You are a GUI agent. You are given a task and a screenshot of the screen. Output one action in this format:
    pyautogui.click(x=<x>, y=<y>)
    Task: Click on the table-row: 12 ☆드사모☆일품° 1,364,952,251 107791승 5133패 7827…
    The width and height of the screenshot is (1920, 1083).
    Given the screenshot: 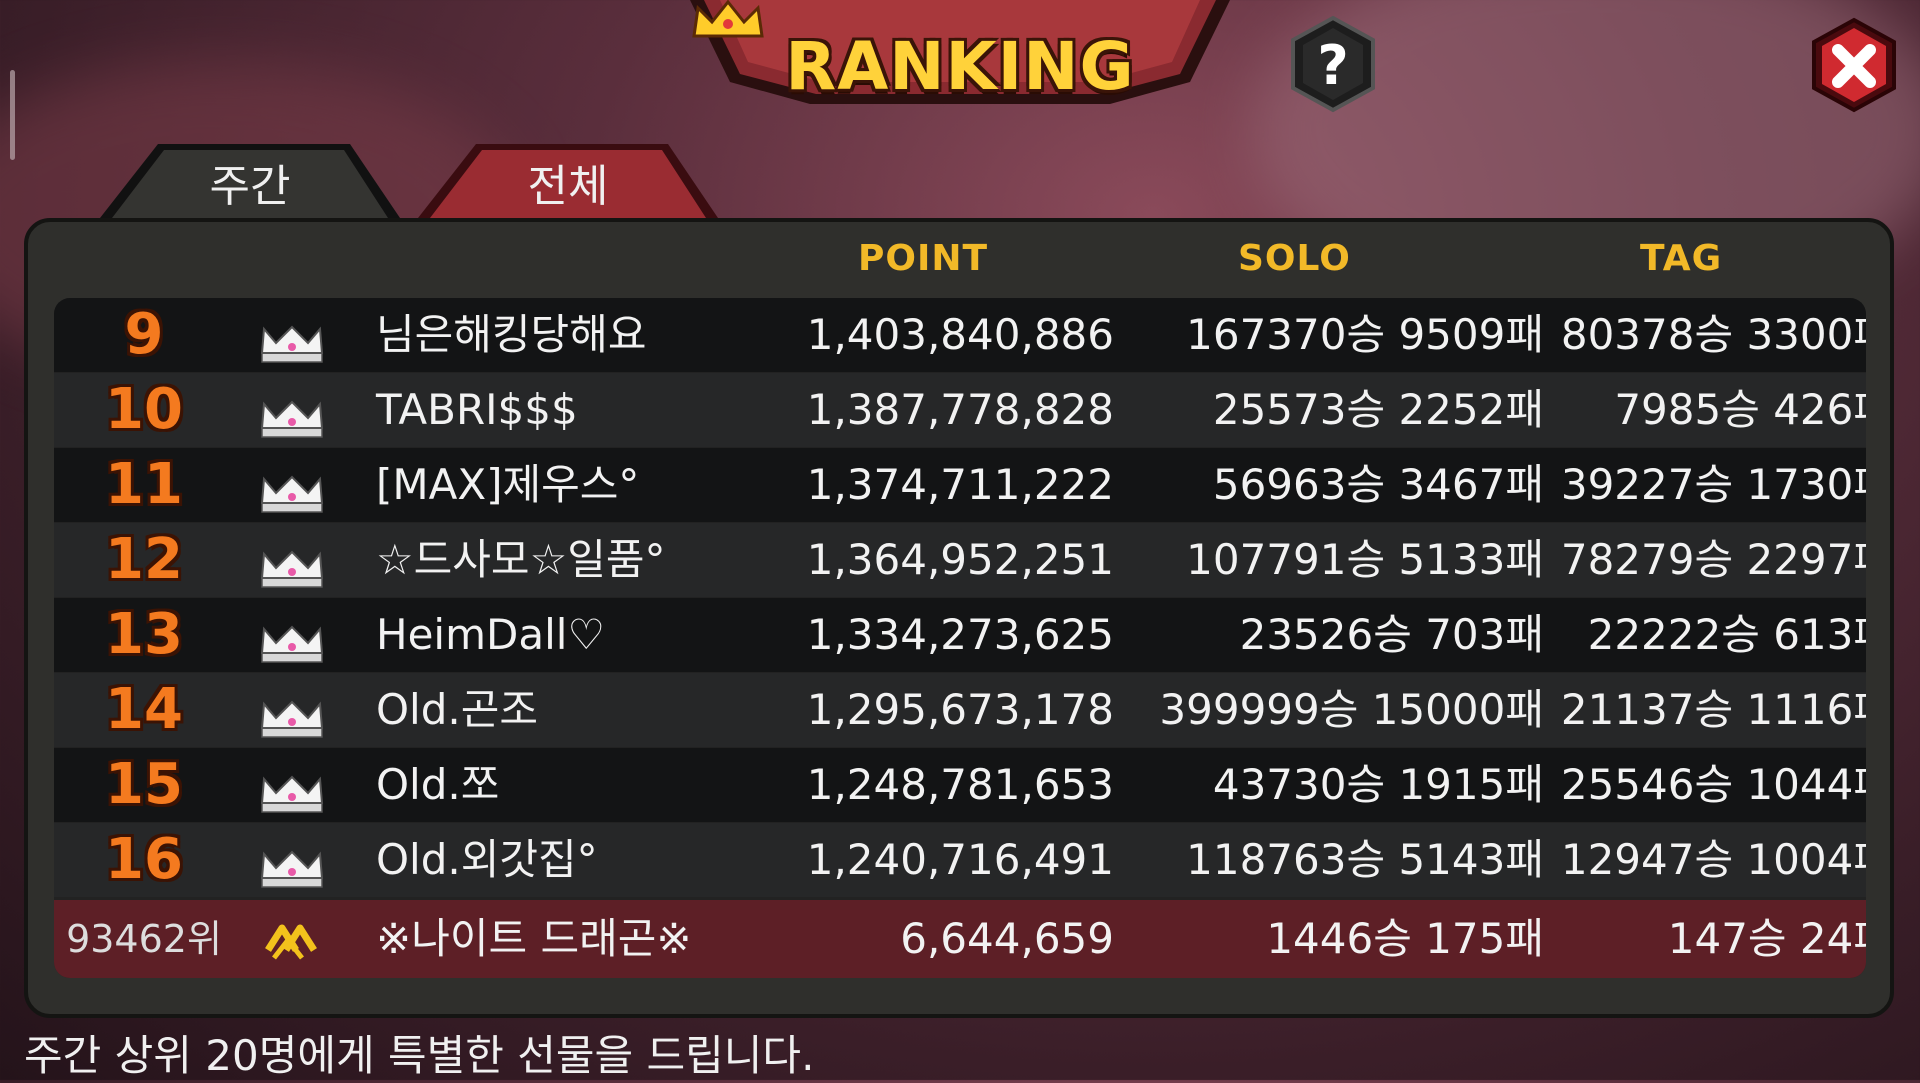 What is the action you would take?
    pyautogui.click(x=960, y=560)
    